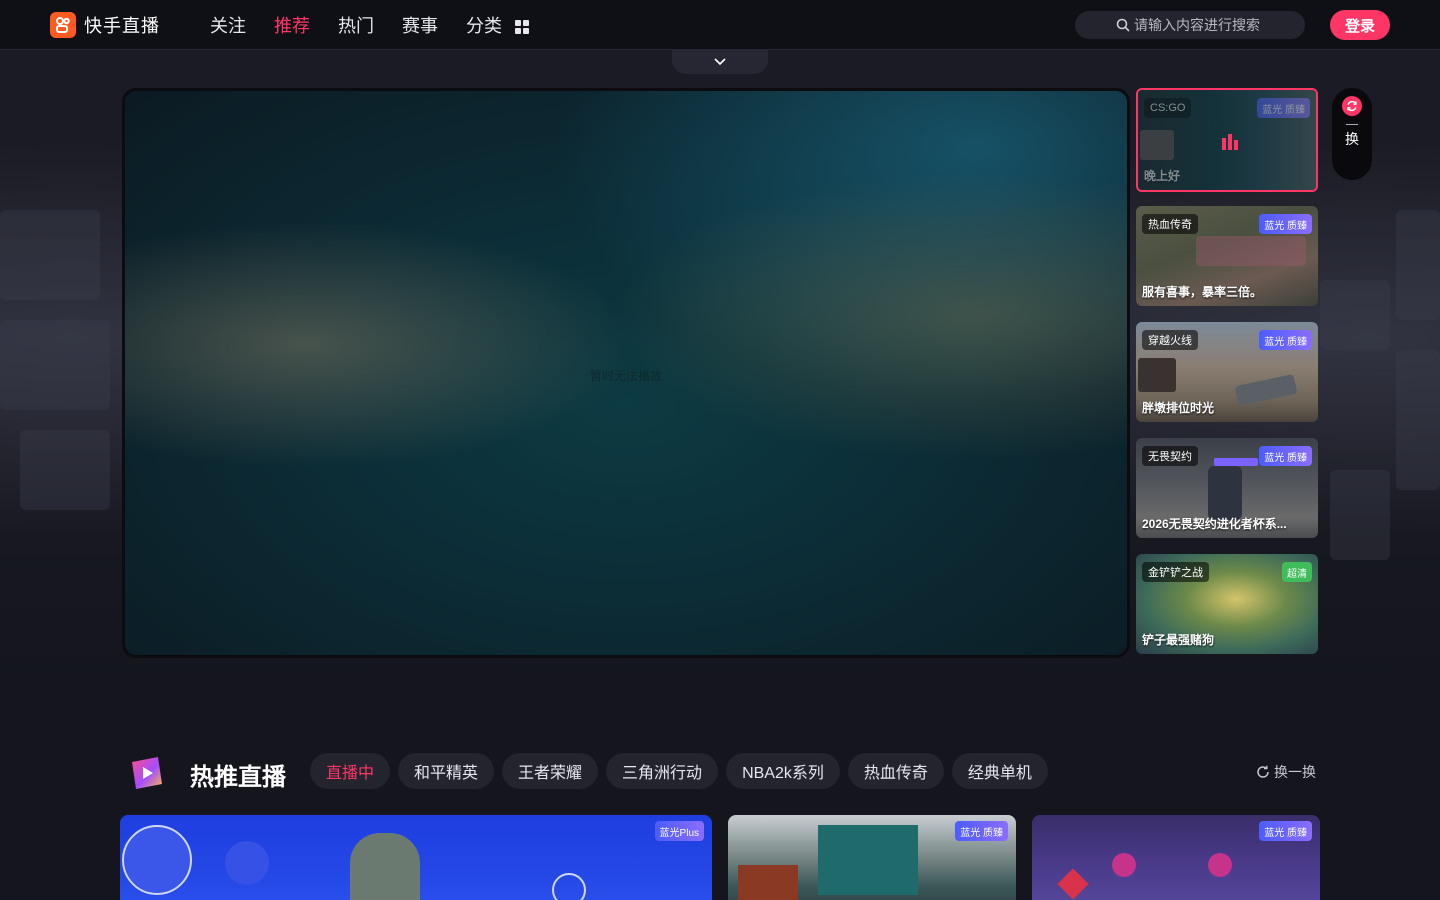  I want to click on stream-thumbnail, so click(416, 857).